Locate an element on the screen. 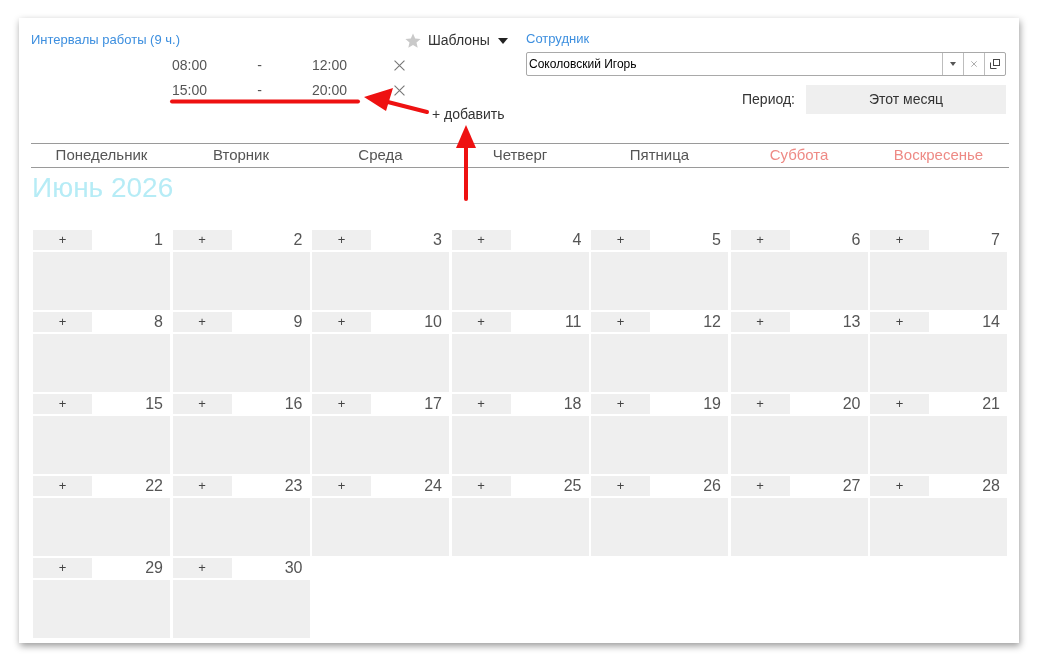 The width and height of the screenshot is (1039, 663). day-number: 9 is located at coordinates (298, 322).